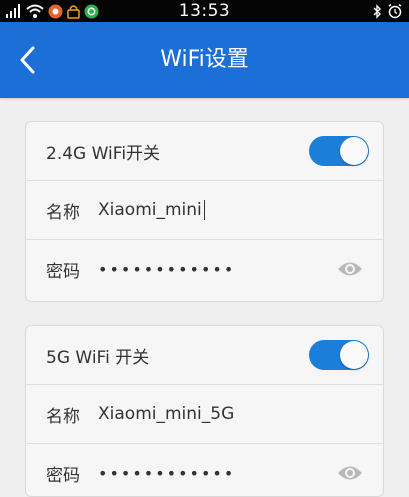  I want to click on wifi-24g-password-label: 密码, so click(63, 272).